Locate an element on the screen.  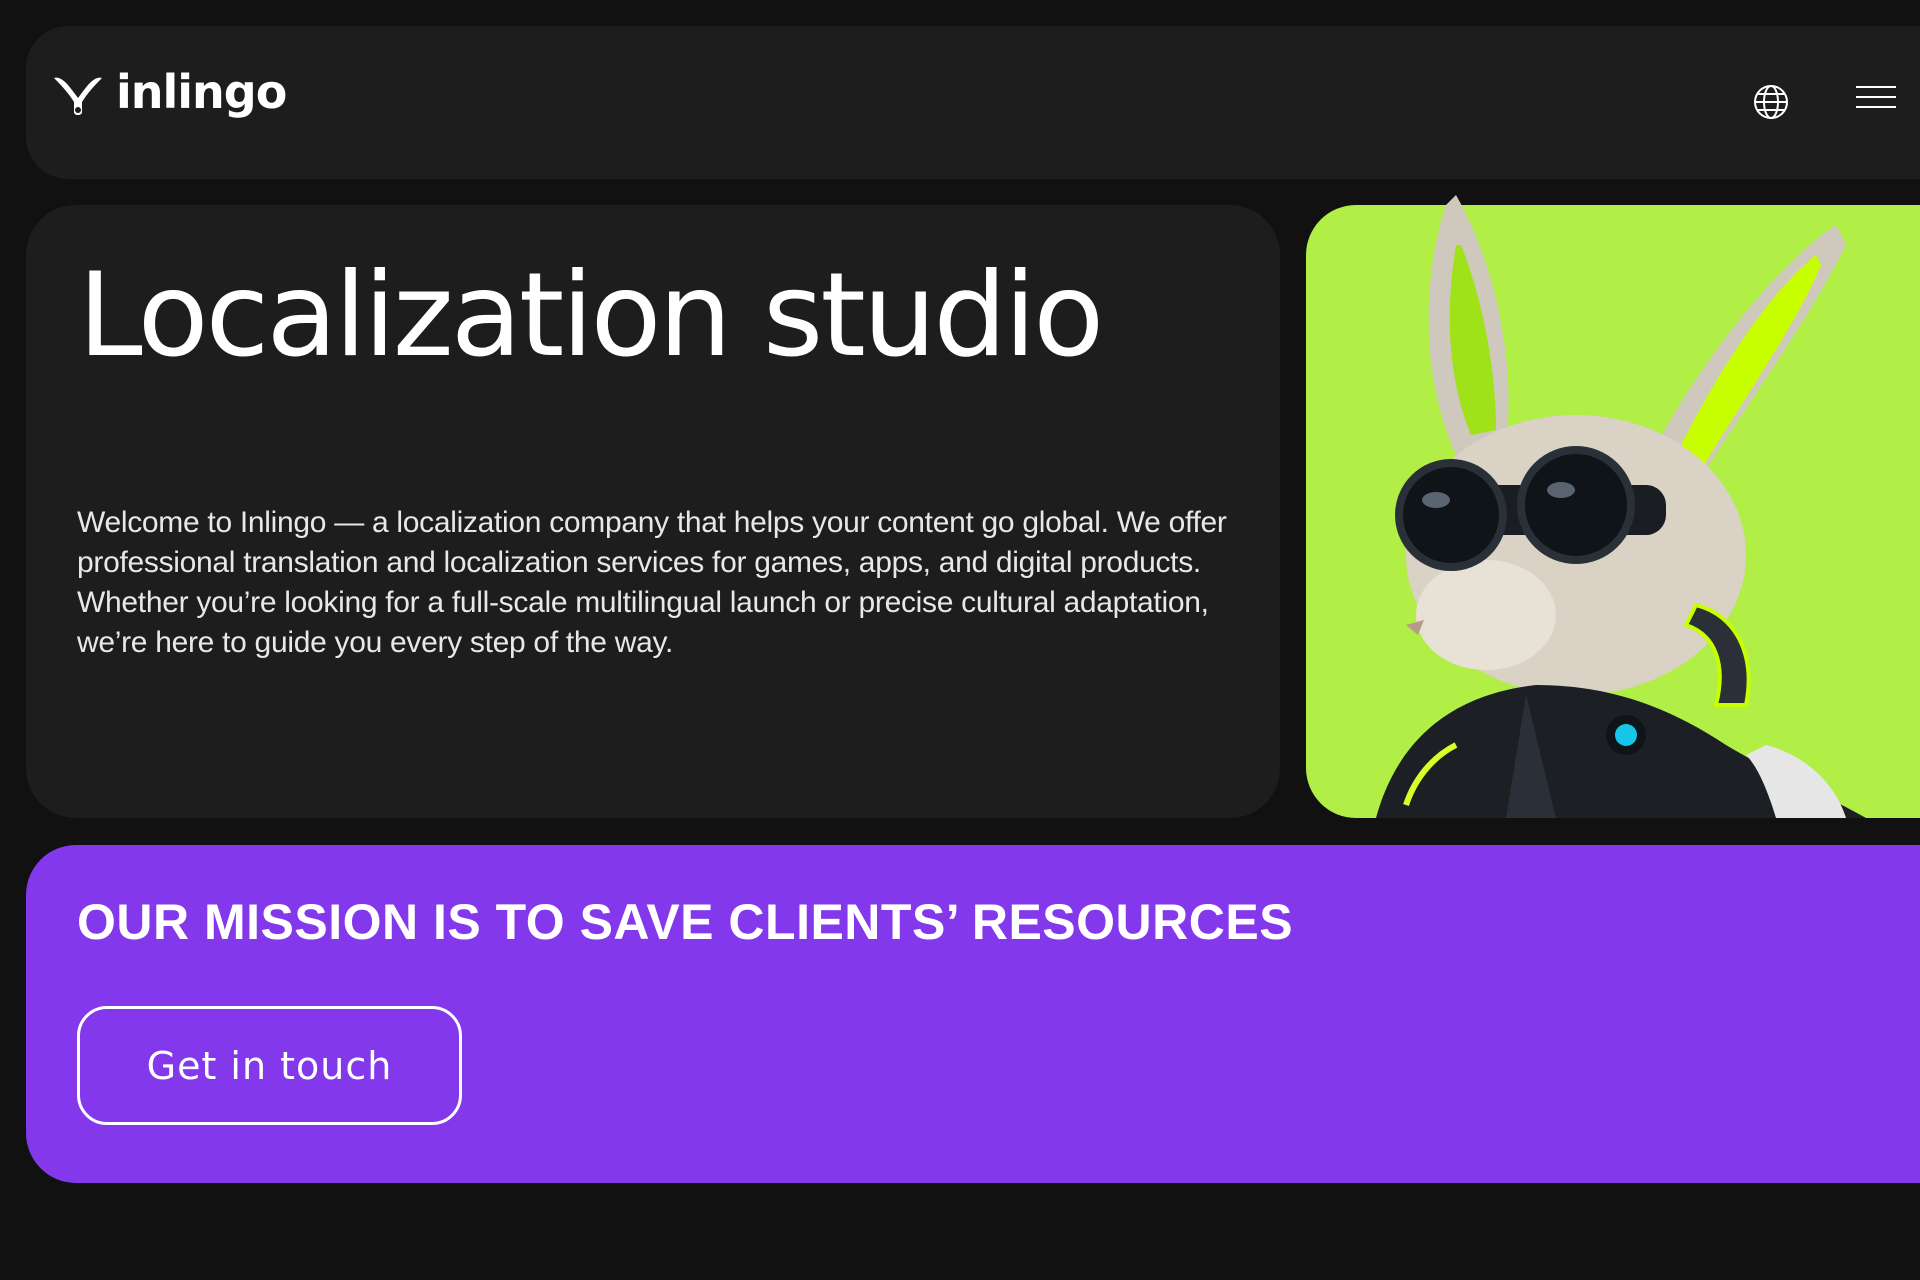
language-selector-button is located at coordinates (1771, 102).